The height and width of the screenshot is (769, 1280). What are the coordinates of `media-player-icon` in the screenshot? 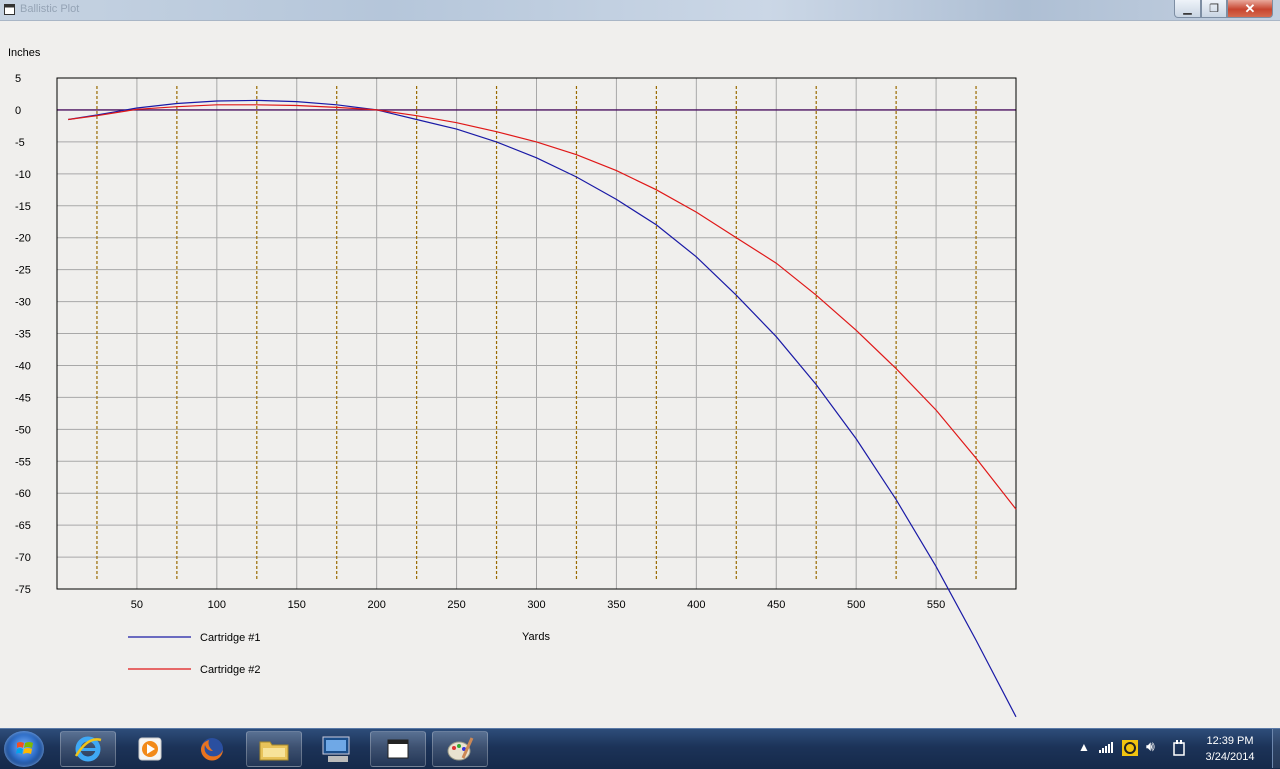 It's located at (150, 749).